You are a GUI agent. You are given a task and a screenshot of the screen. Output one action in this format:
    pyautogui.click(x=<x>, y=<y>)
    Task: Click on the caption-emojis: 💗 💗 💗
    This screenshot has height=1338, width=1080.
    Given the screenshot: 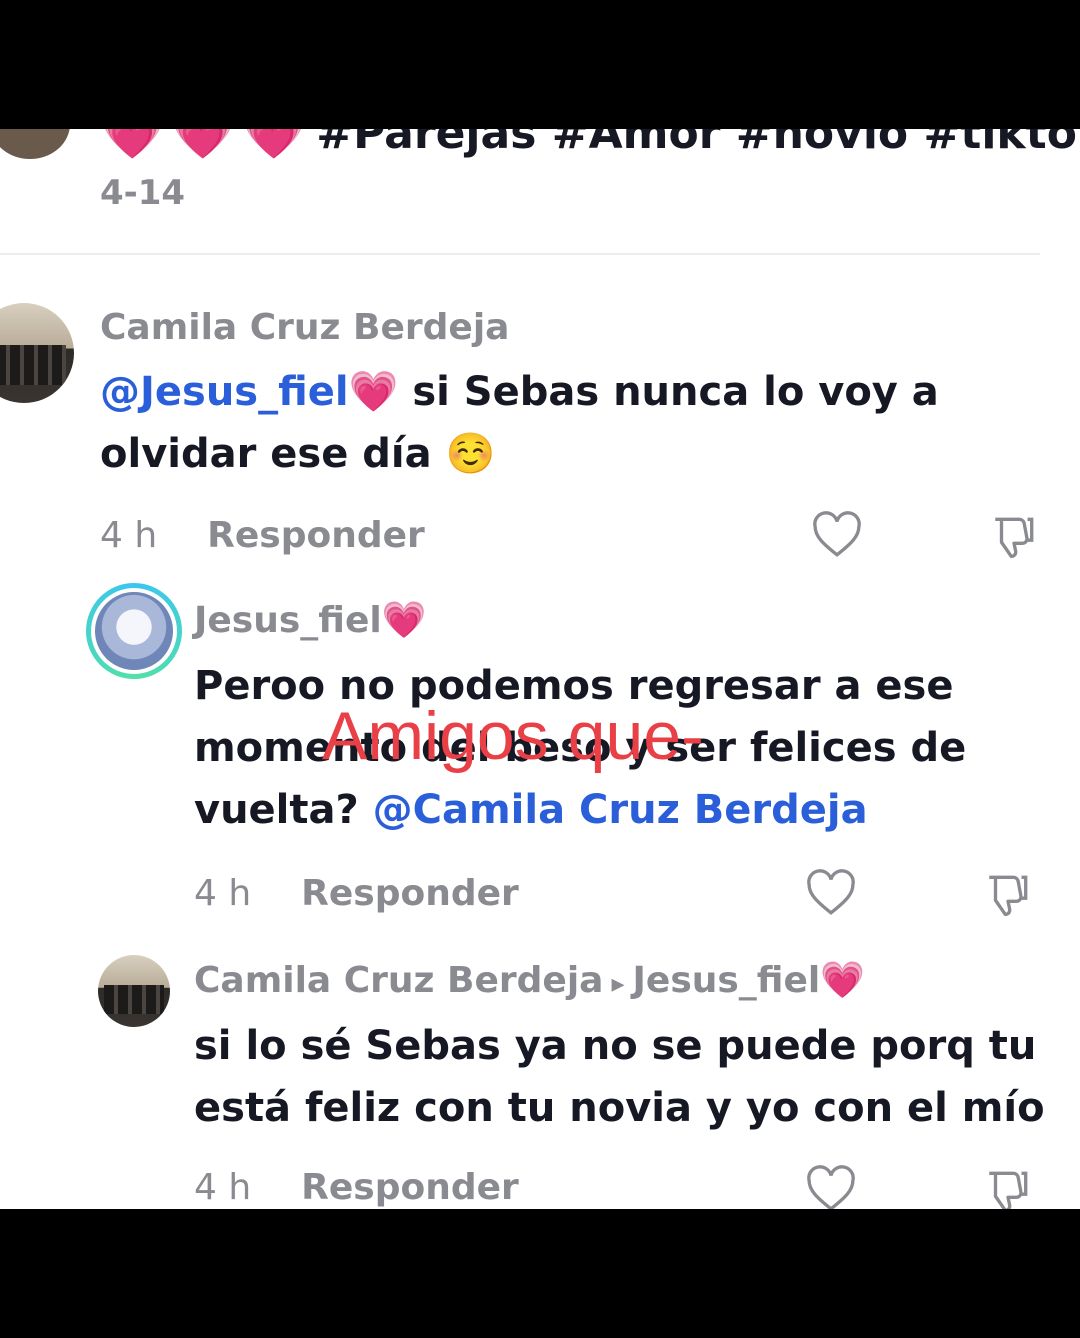 What is the action you would take?
    pyautogui.click(x=203, y=144)
    